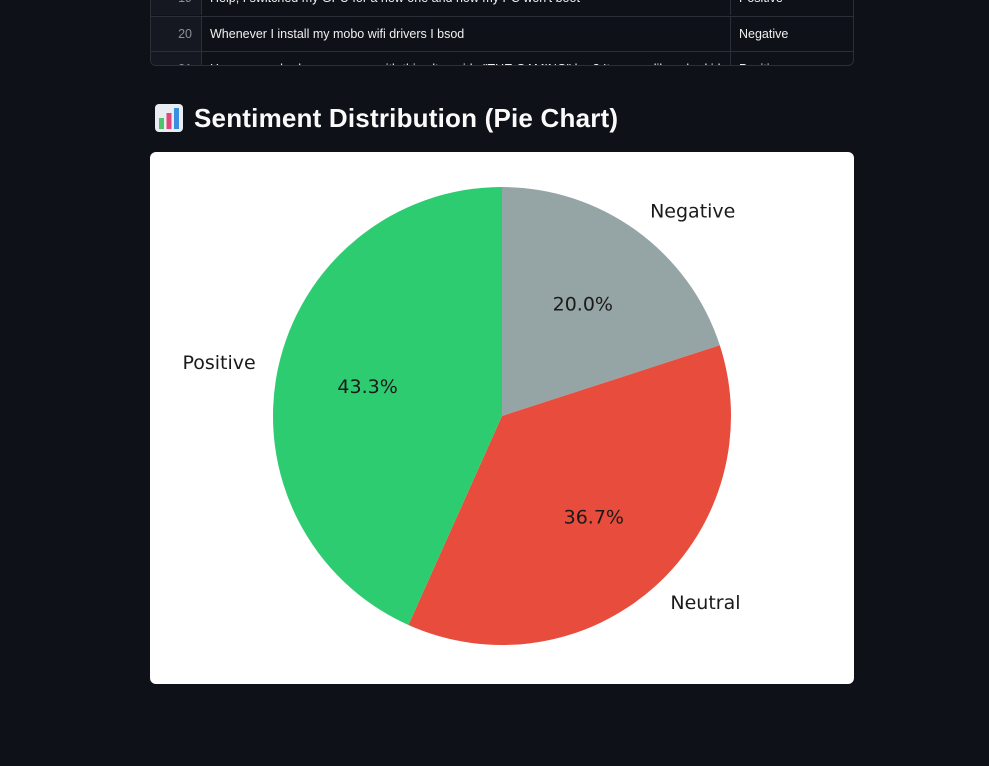 This screenshot has height=766, width=989. I want to click on pie-pct-label-negative: 20.0%, so click(583, 304).